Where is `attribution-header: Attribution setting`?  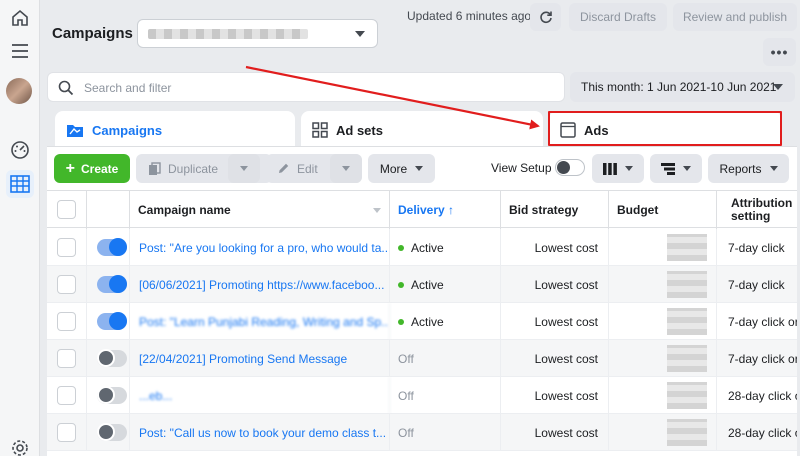 attribution-header: Attribution setting is located at coordinates (757, 210).